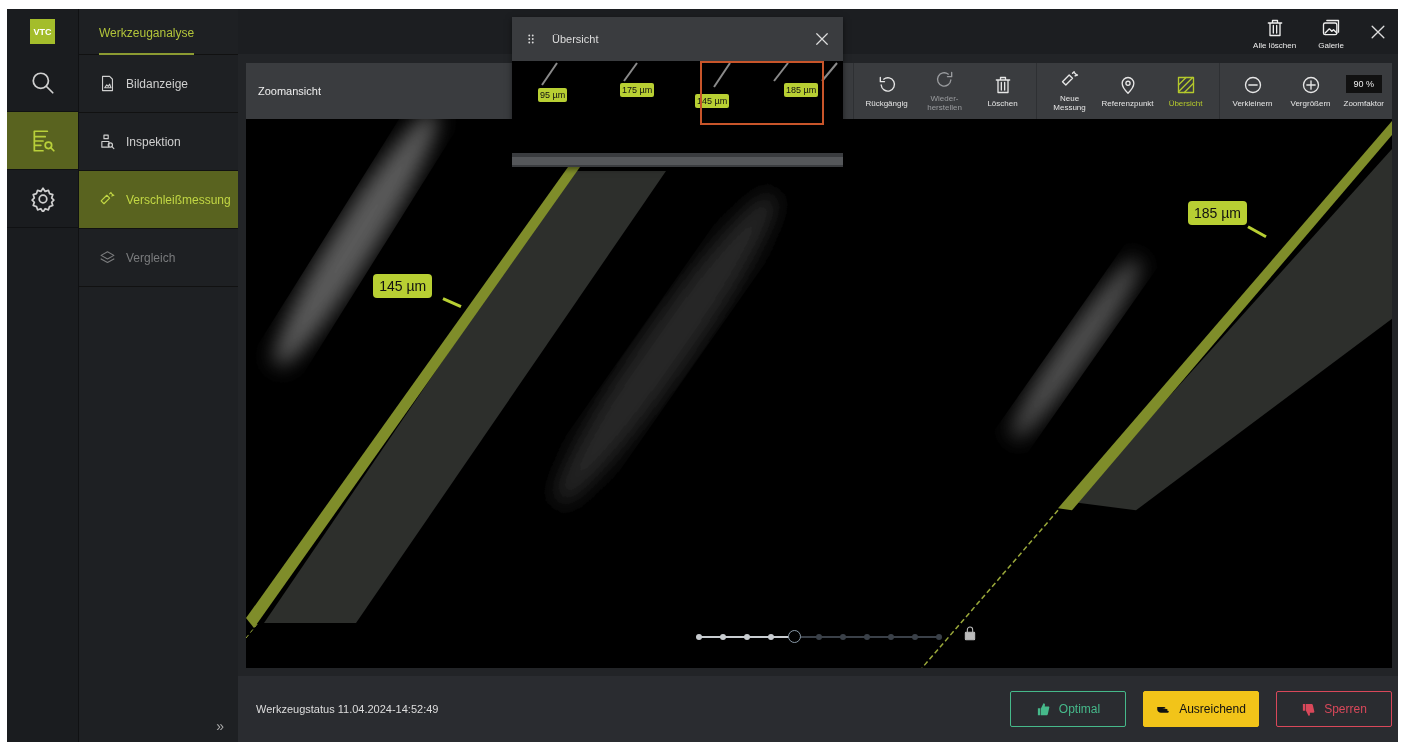  Describe the element at coordinates (576, 39) in the screenshot. I see `panel-title: Übersicht` at that location.